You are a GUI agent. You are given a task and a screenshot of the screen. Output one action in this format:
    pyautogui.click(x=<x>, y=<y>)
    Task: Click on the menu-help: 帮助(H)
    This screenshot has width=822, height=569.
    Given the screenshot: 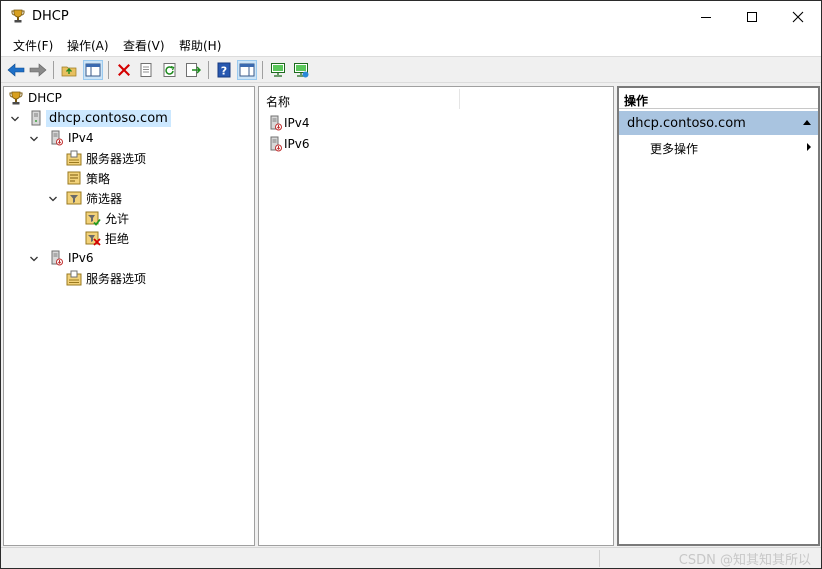 What is the action you would take?
    pyautogui.click(x=200, y=45)
    